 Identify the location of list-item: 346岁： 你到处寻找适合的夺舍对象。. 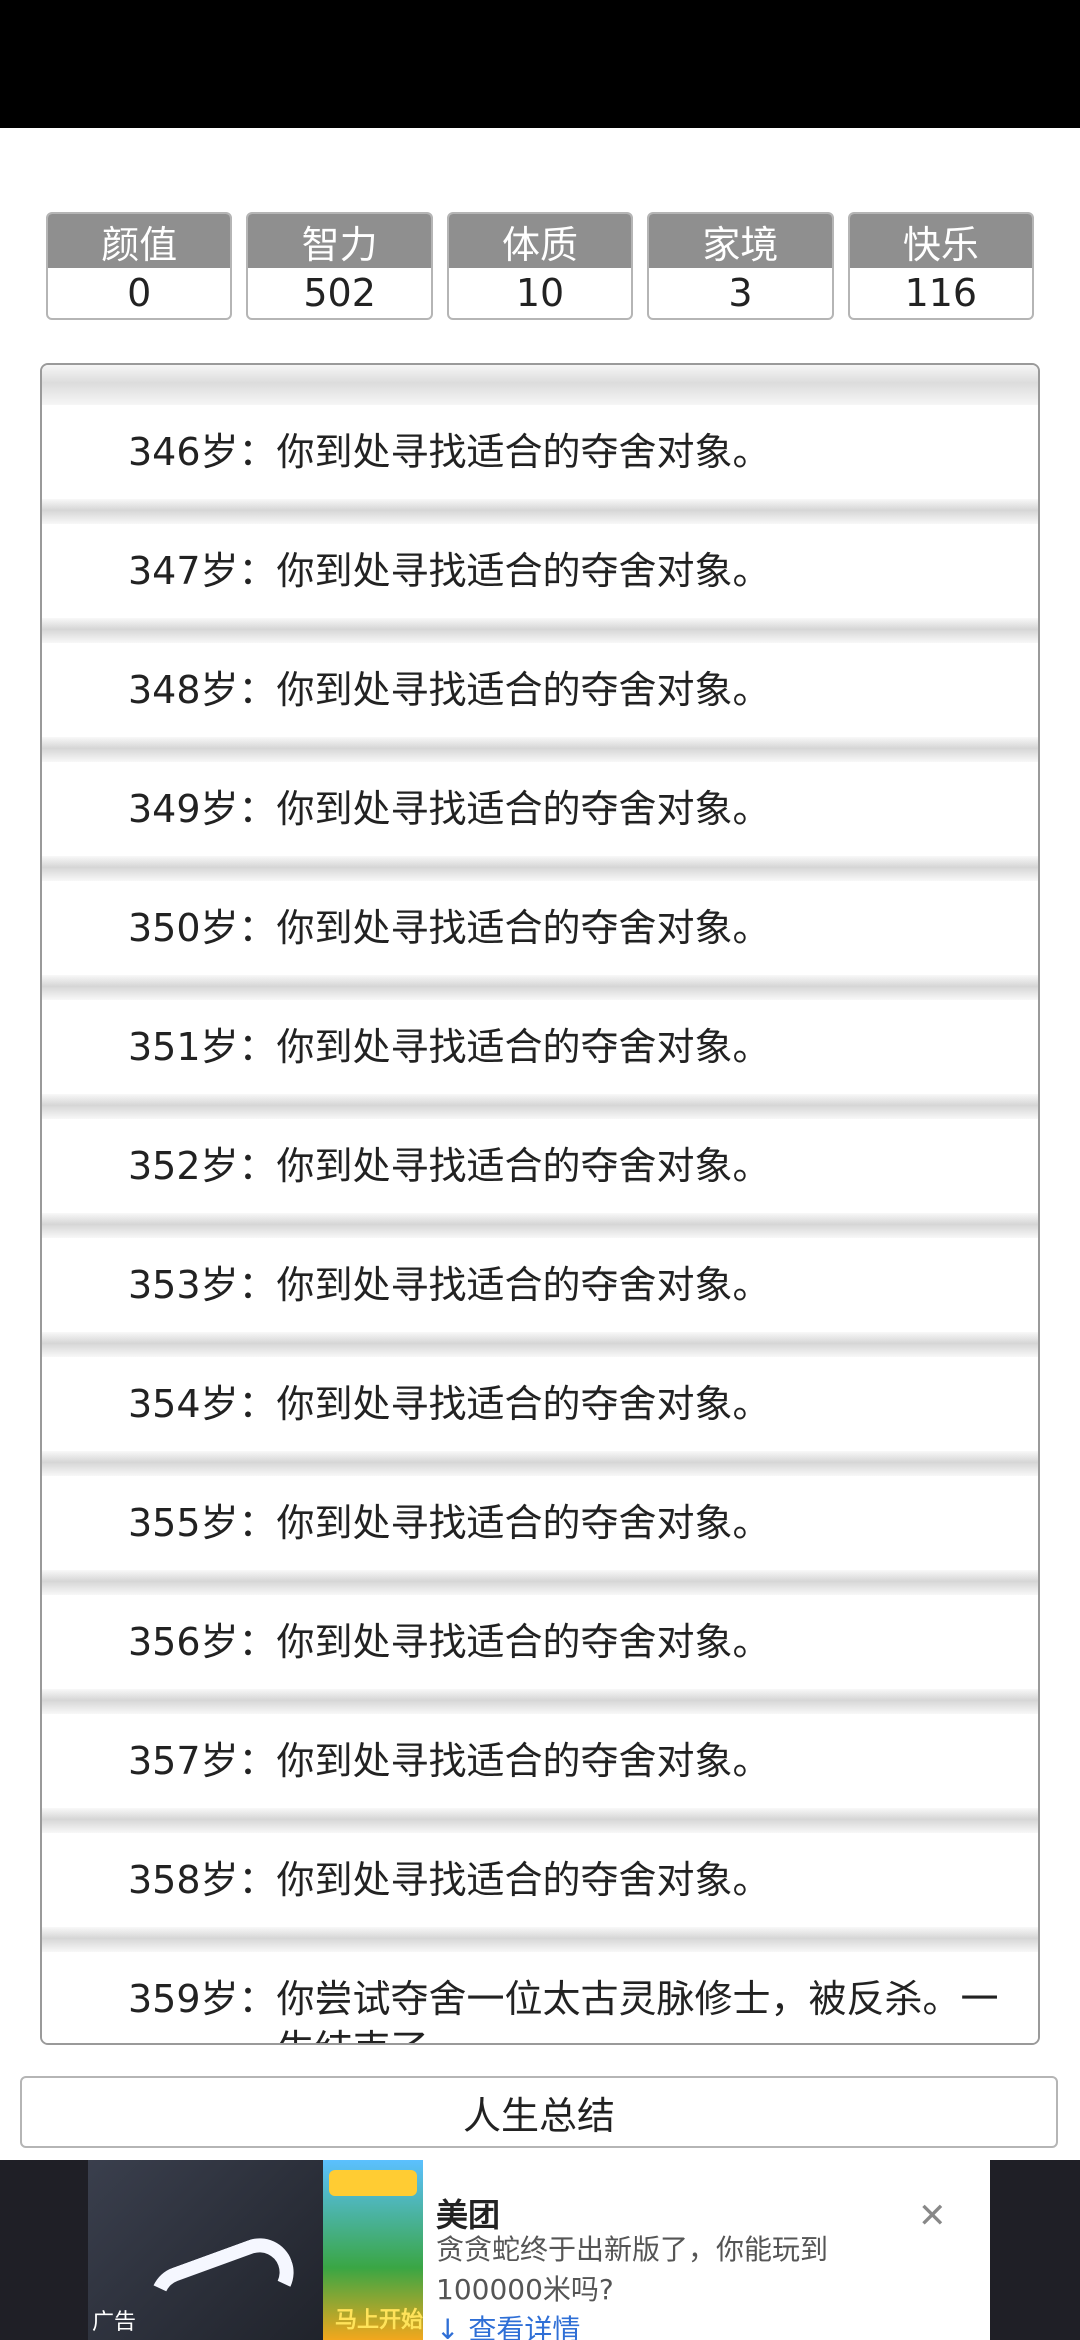
(540, 452).